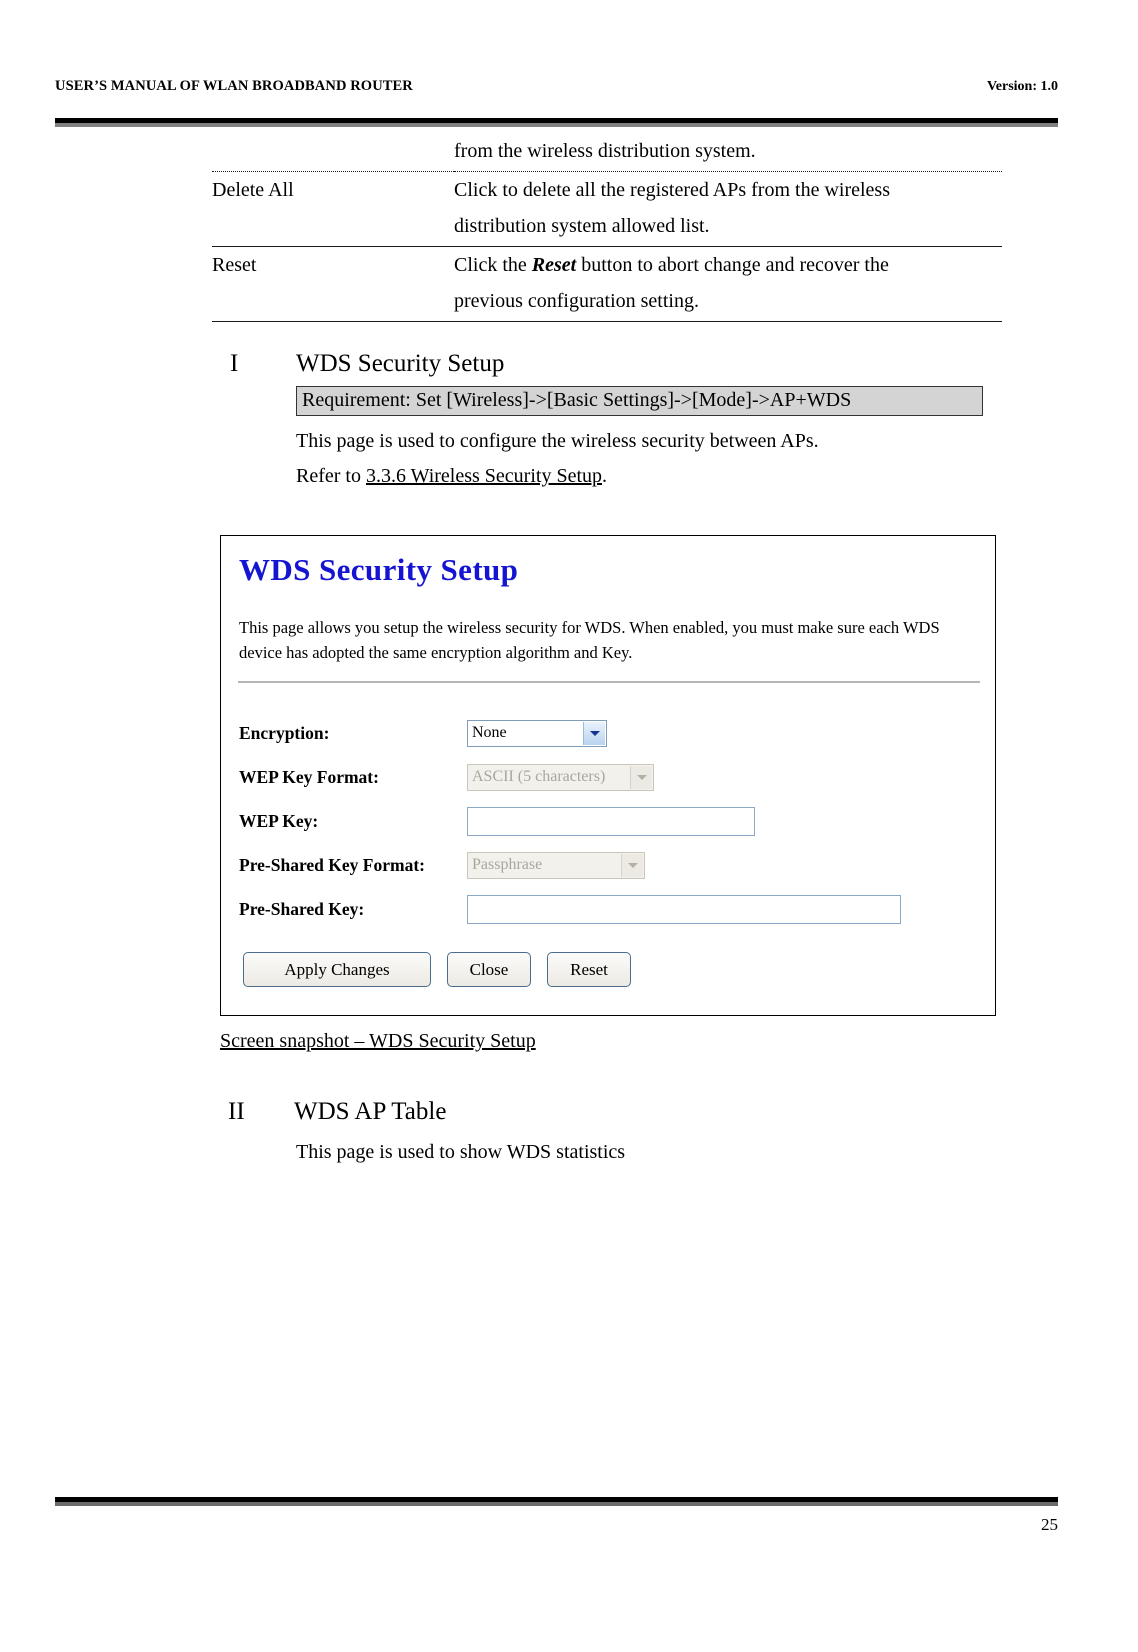 The width and height of the screenshot is (1138, 1652). What do you see at coordinates (279, 820) in the screenshot?
I see `wep-key-label: WEP Key:` at bounding box center [279, 820].